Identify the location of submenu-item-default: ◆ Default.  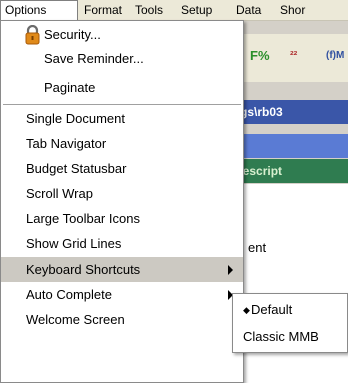
(290, 310).